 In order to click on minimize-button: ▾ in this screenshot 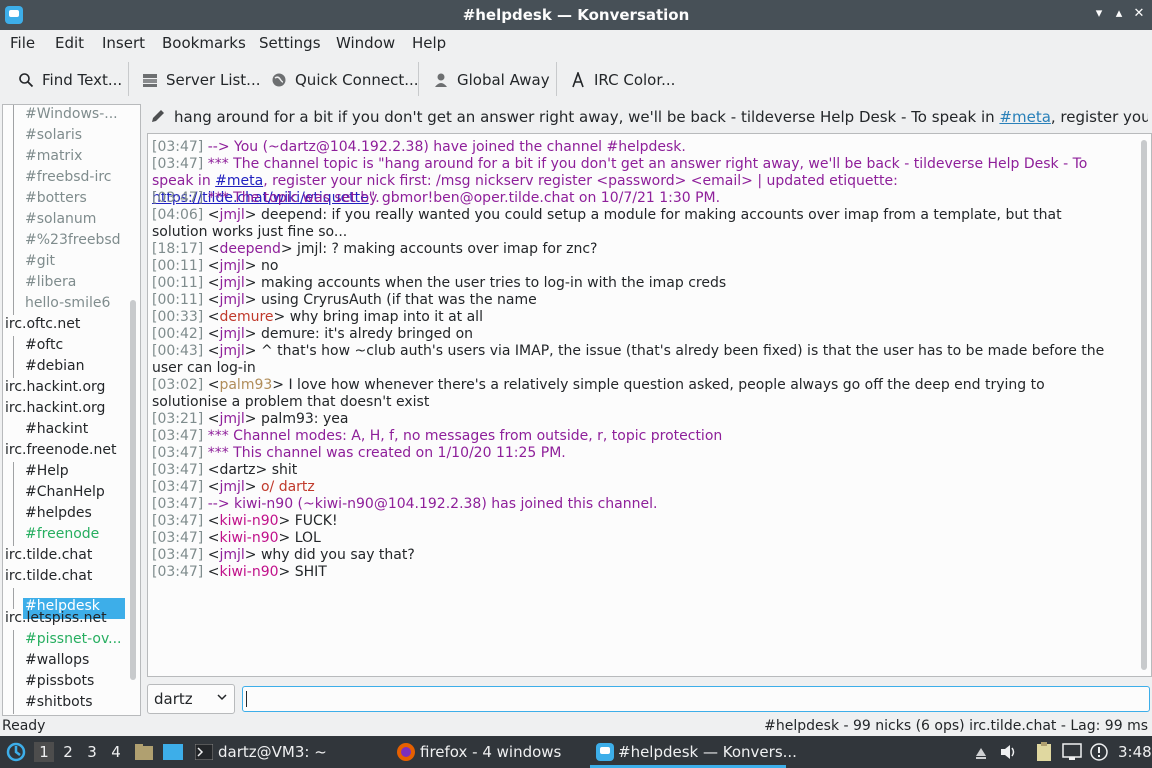, I will do `click(1099, 14)`.